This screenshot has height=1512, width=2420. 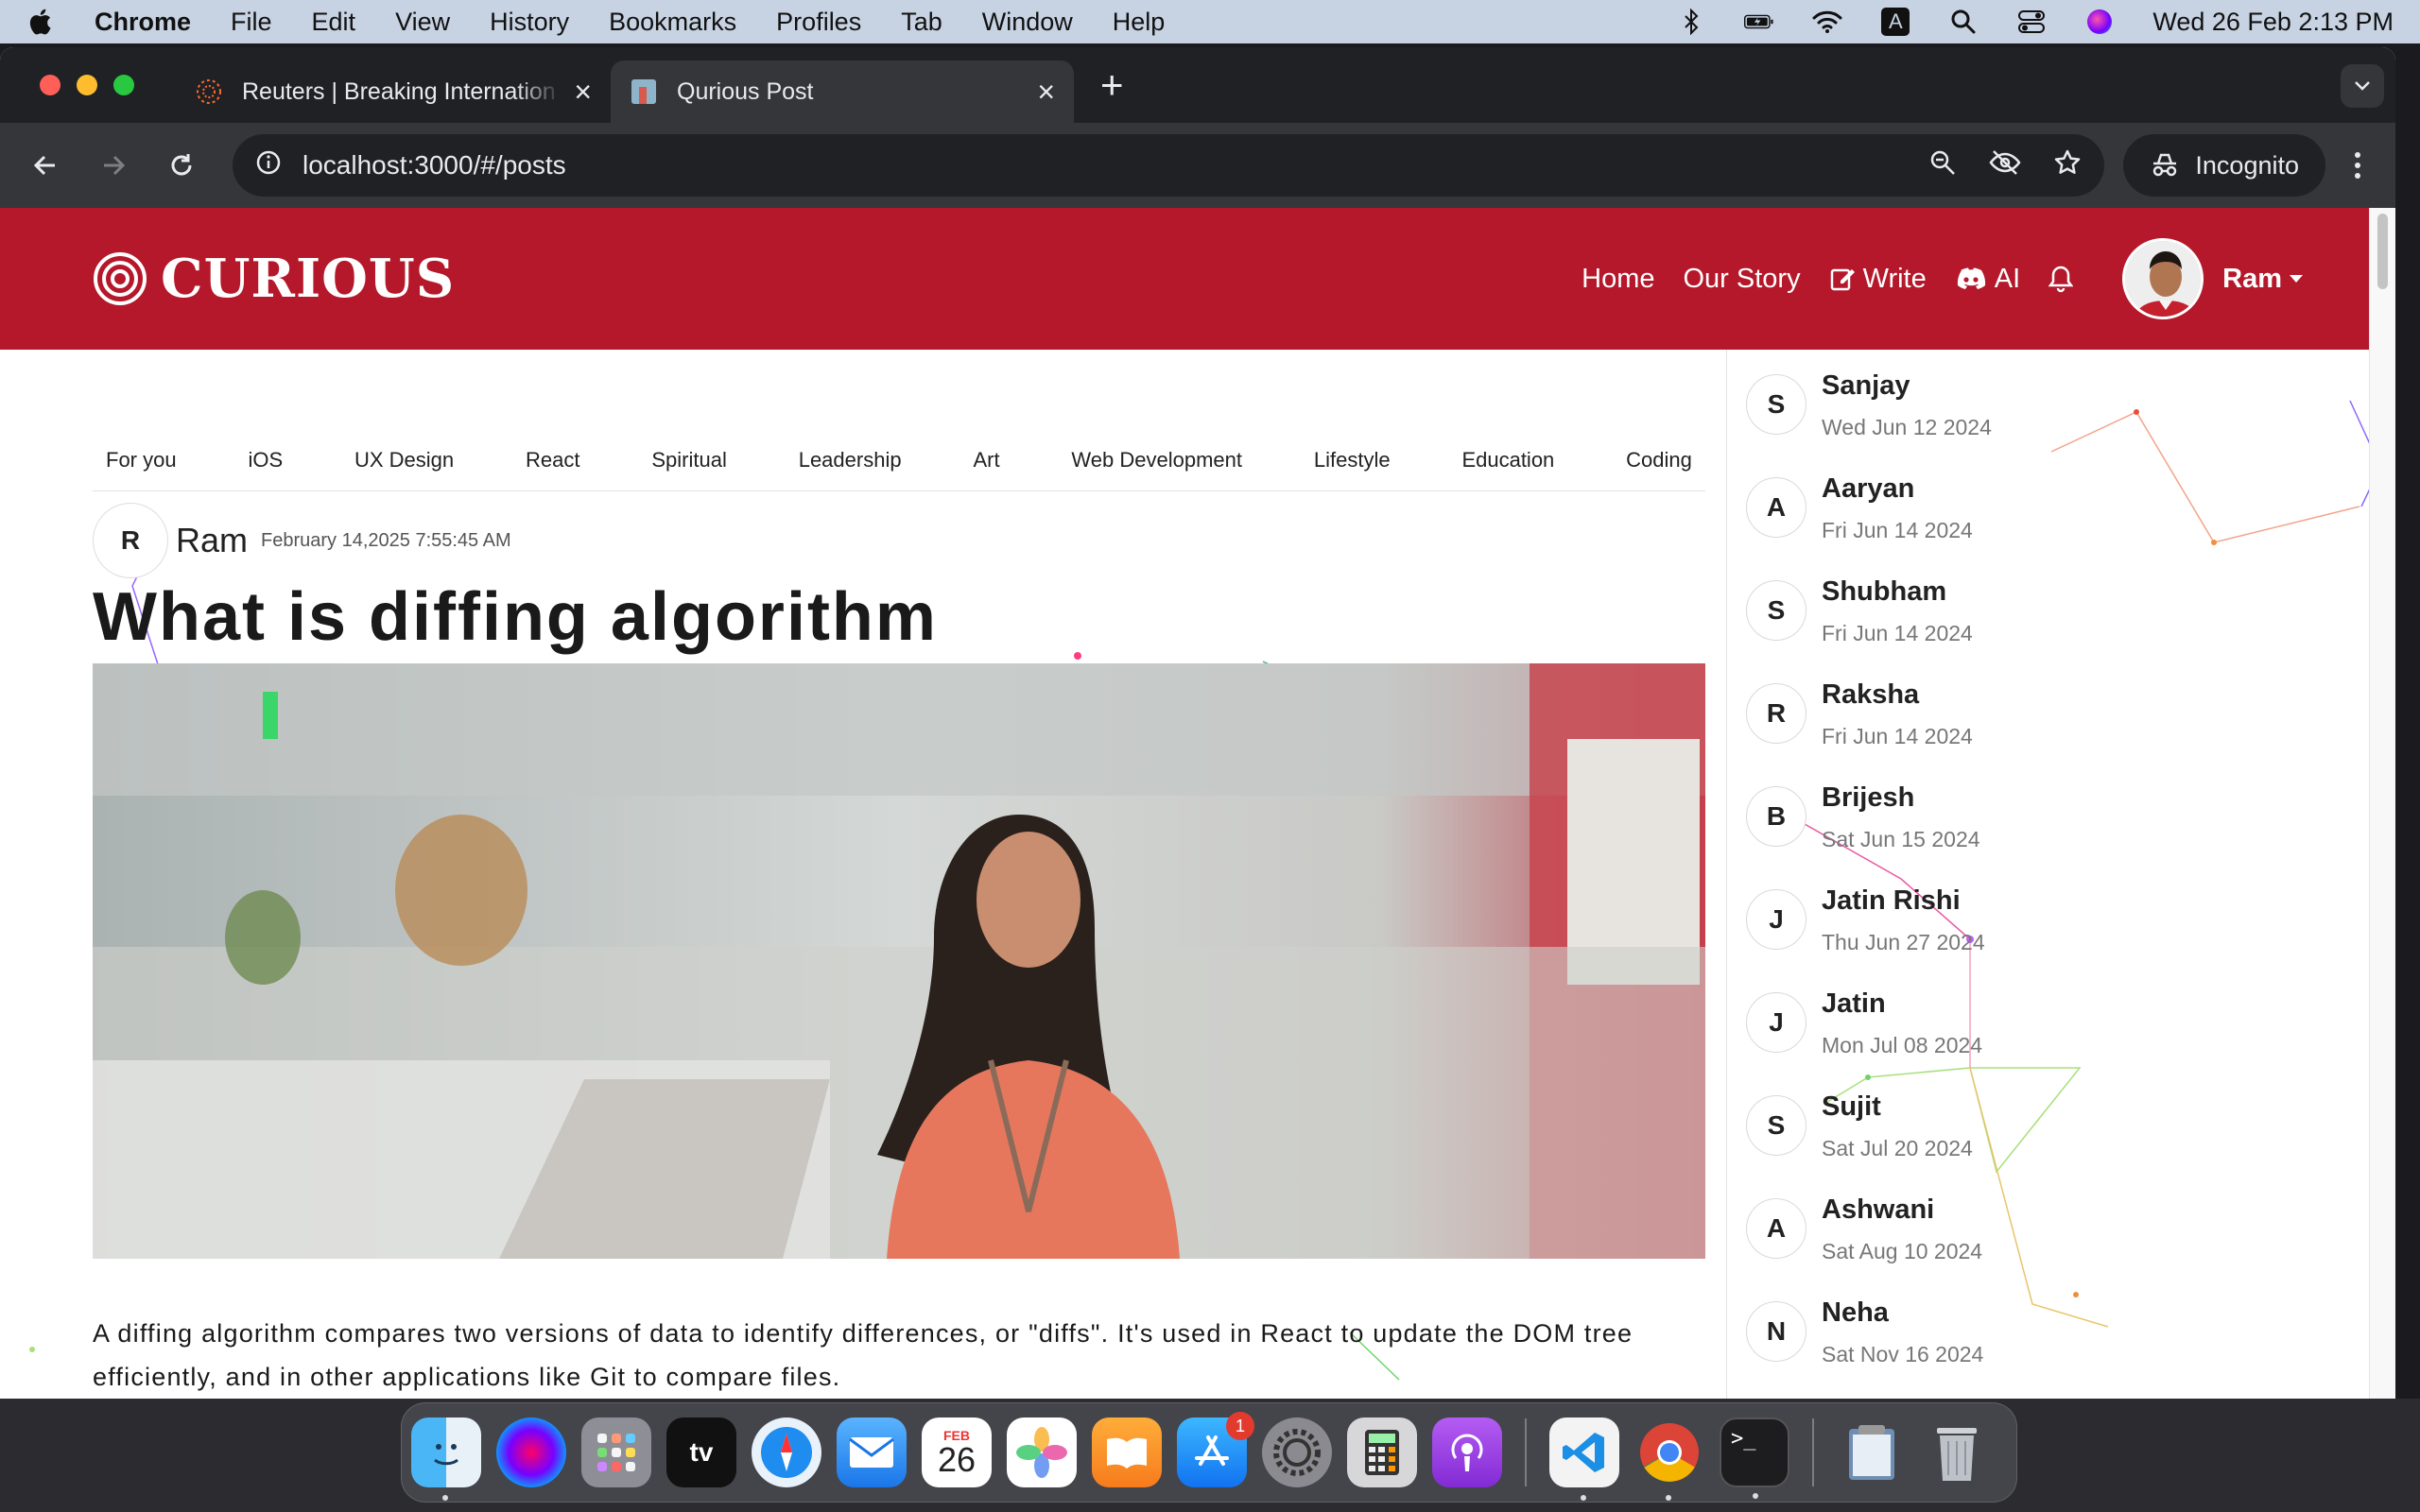 I want to click on nav-write: Write, so click(x=1878, y=279).